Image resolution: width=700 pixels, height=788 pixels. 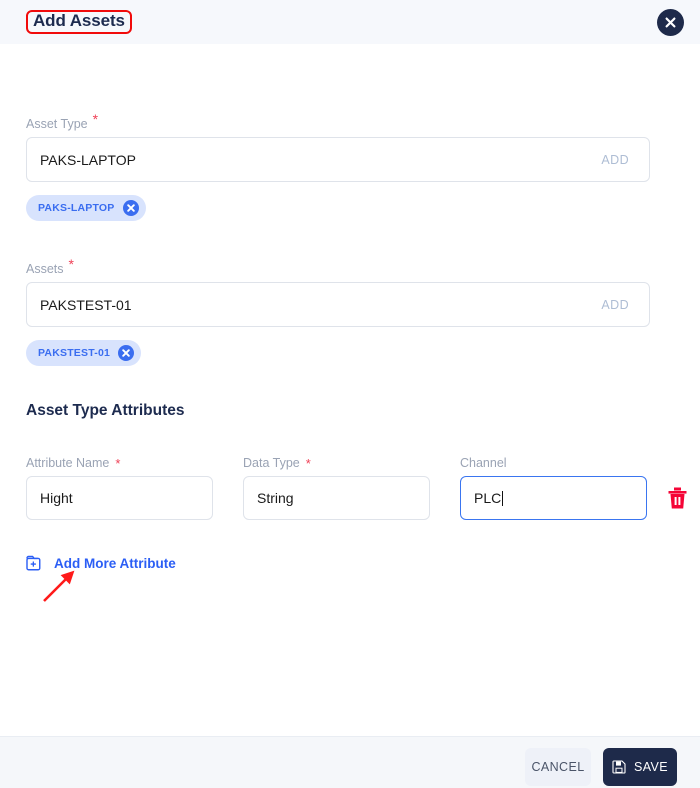 I want to click on channel-value: PLC, so click(x=488, y=498).